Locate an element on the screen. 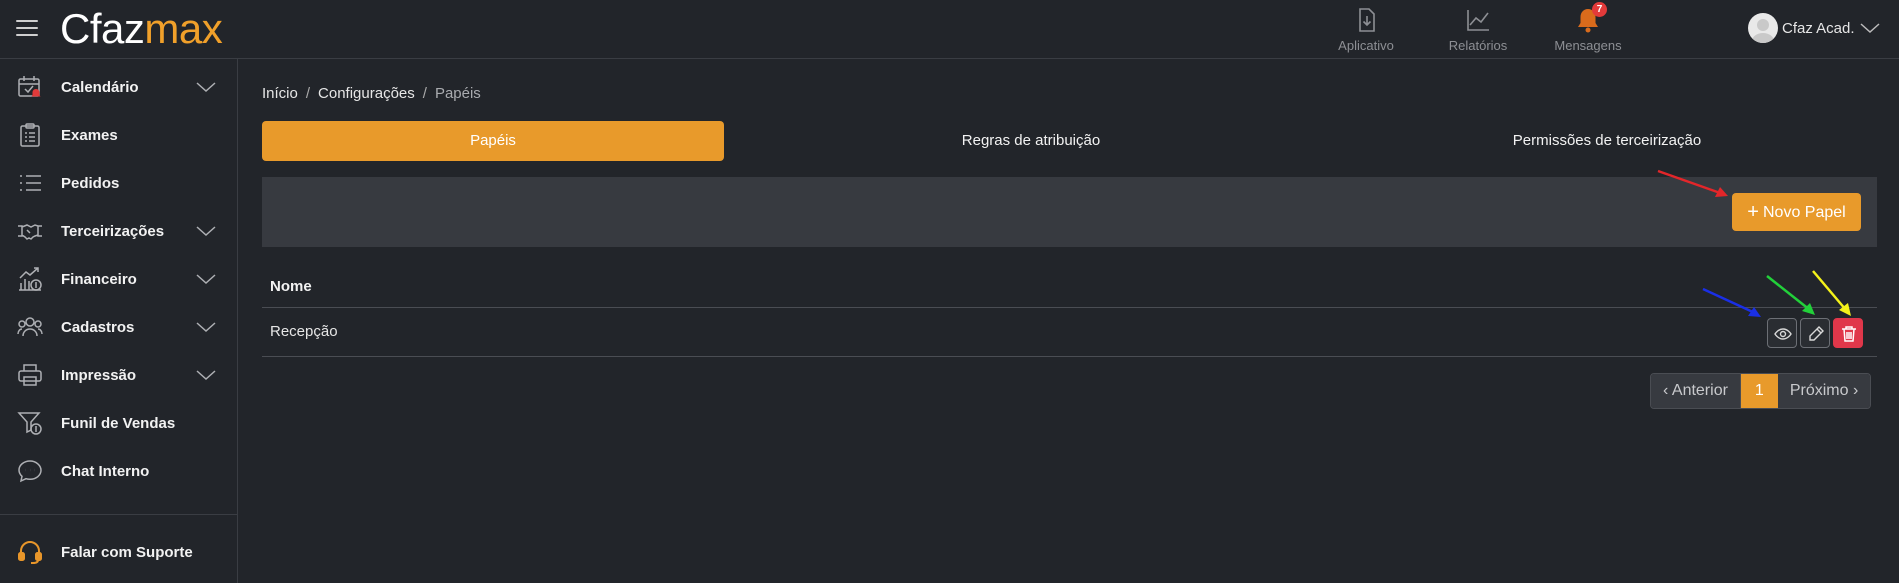 Image resolution: width=1899 pixels, height=583 pixels. roles-table: Nome Recepção is located at coordinates (1069, 311).